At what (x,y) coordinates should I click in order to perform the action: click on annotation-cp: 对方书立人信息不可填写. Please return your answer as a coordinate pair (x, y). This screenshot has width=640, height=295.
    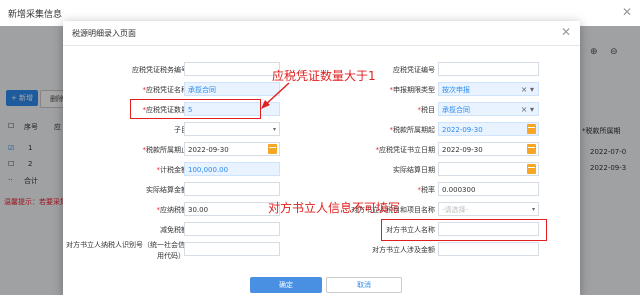
    Looking at the image, I should click on (334, 208).